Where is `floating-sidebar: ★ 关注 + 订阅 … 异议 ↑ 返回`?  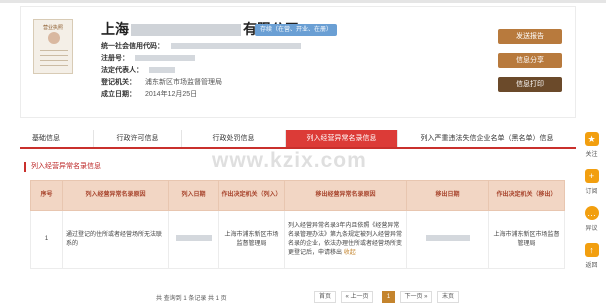 floating-sidebar: ★ 关注 + 订阅 … 异议 ↑ 返回 is located at coordinates (591, 204).